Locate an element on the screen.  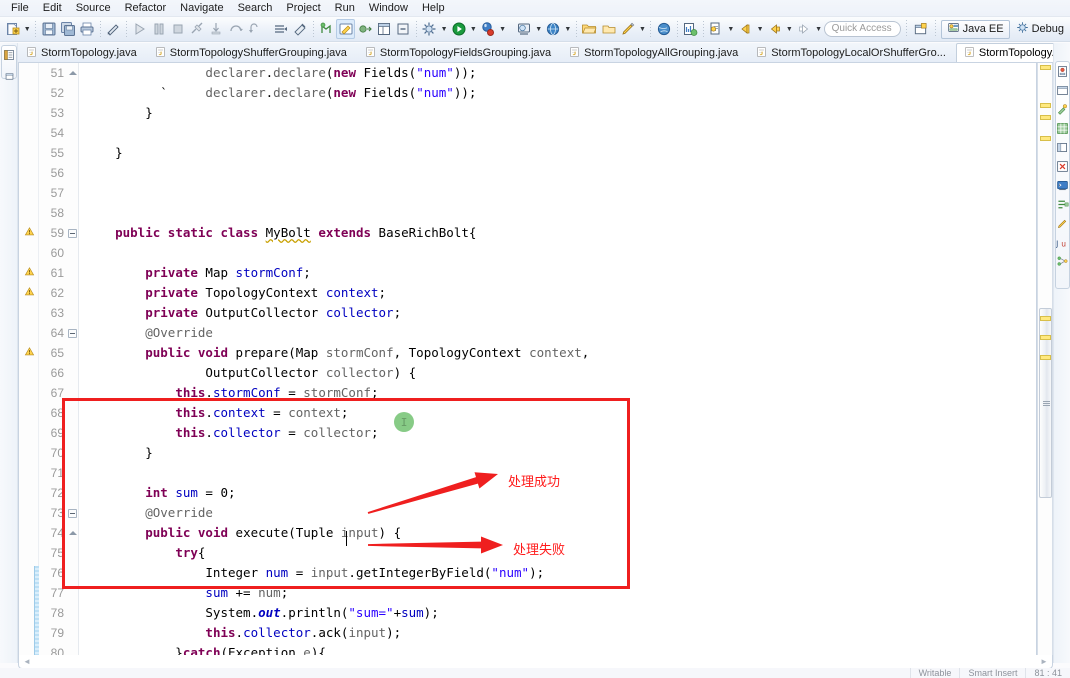
web-browser-dropdown-arrow: ▼ is located at coordinates (568, 29).